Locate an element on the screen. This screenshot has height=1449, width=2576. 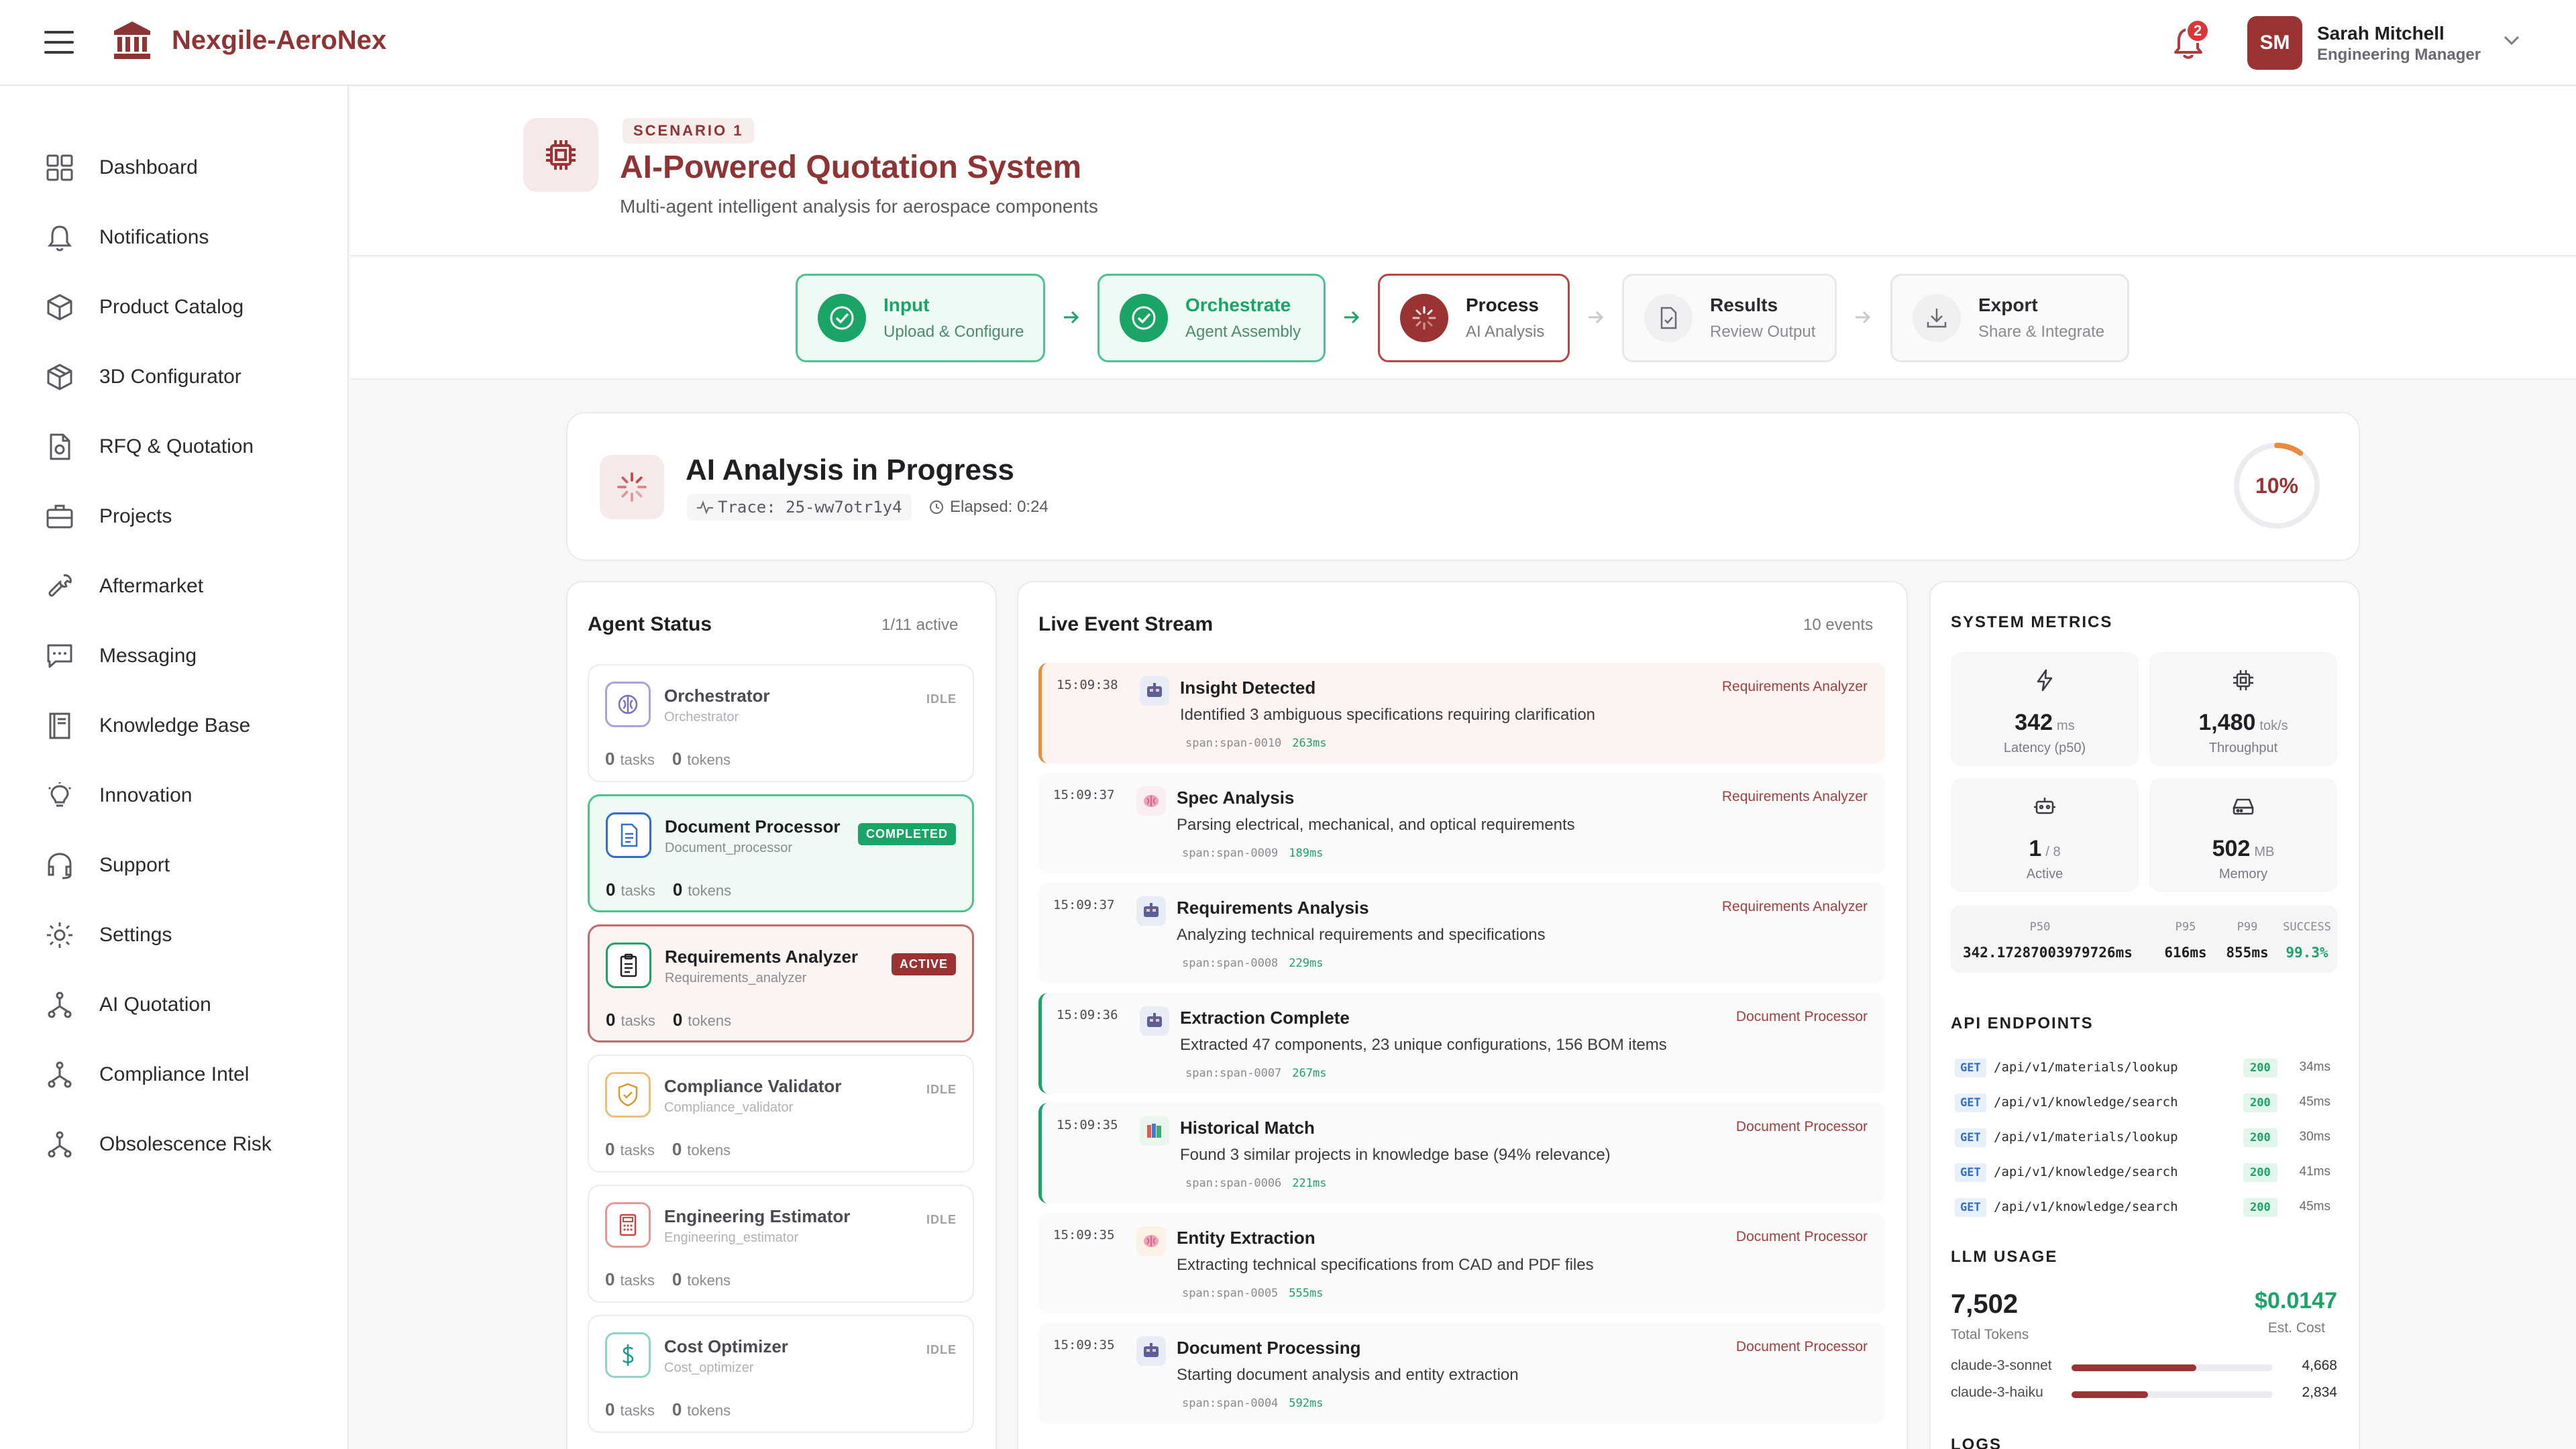
step-results: Results Review Output is located at coordinates (1729, 318).